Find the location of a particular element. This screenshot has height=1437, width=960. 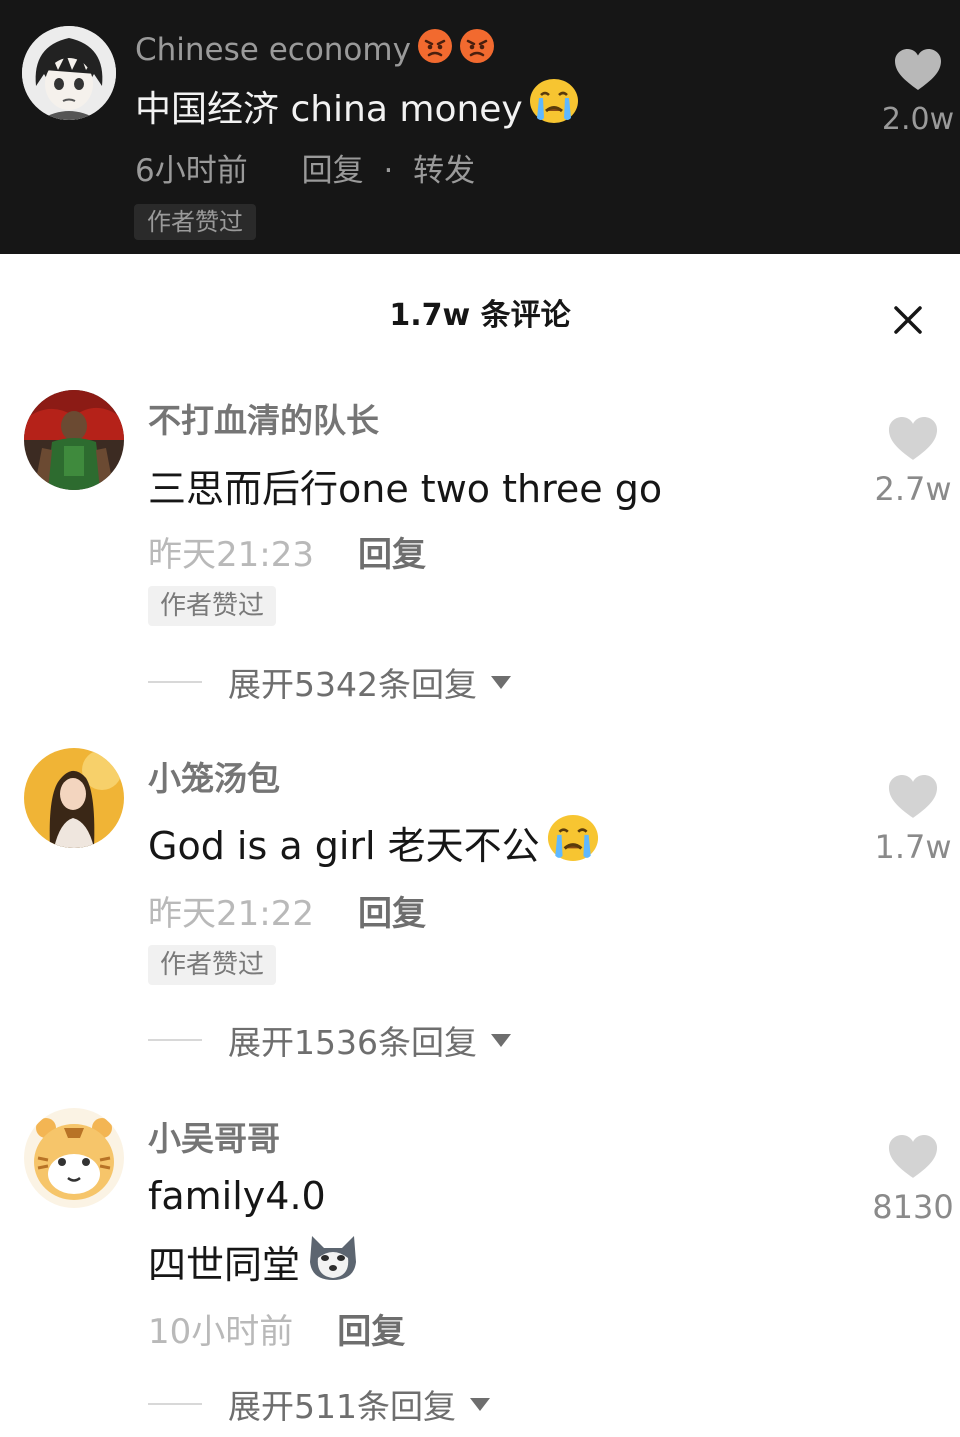

close-icon is located at coordinates (908, 320).